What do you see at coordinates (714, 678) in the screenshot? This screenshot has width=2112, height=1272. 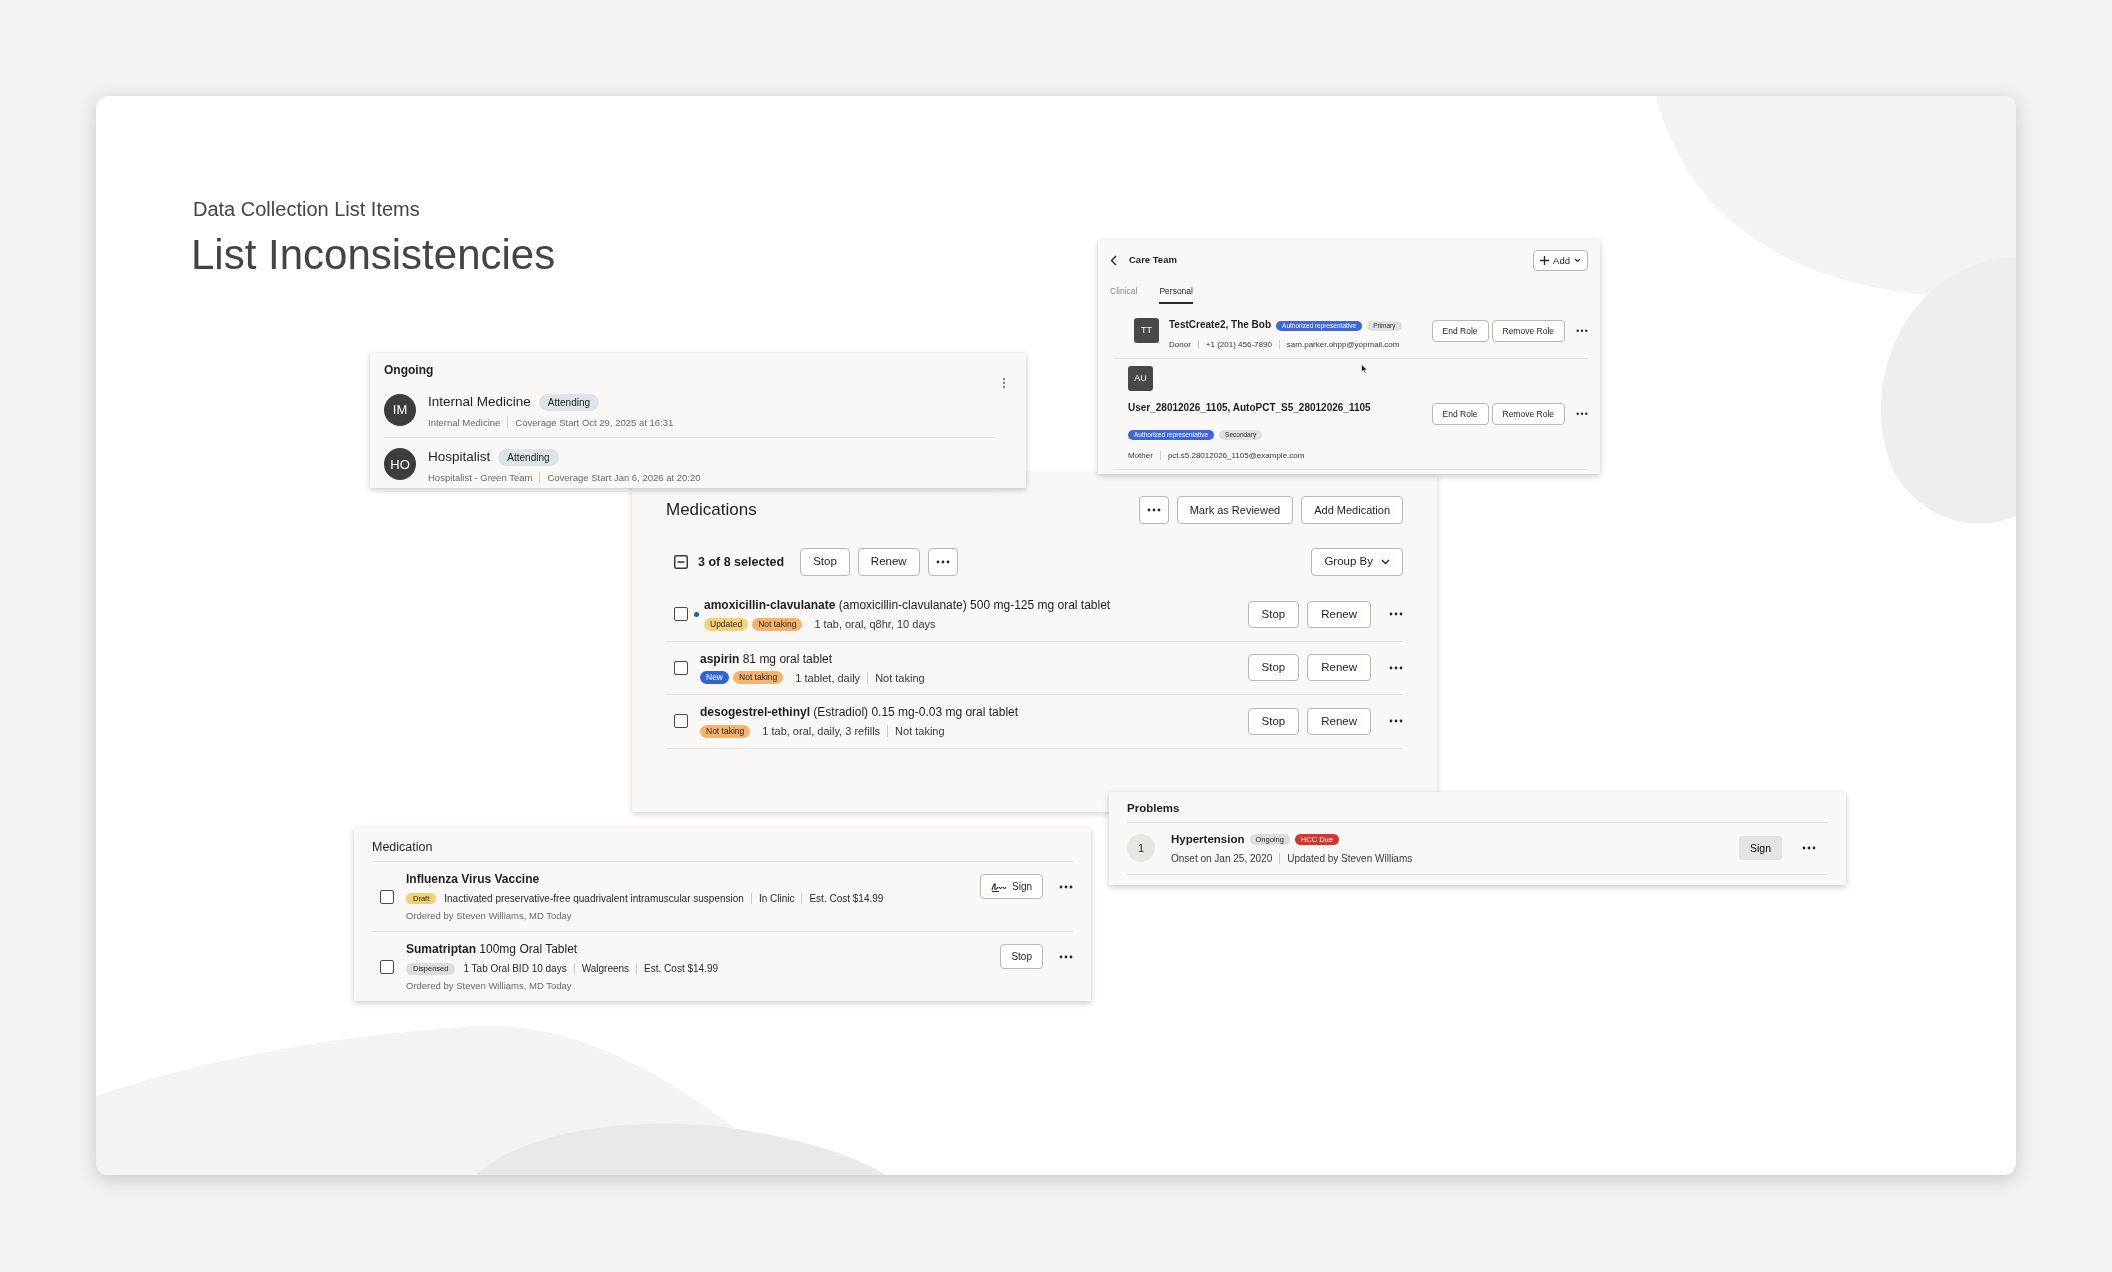 I see `status-tag: New` at bounding box center [714, 678].